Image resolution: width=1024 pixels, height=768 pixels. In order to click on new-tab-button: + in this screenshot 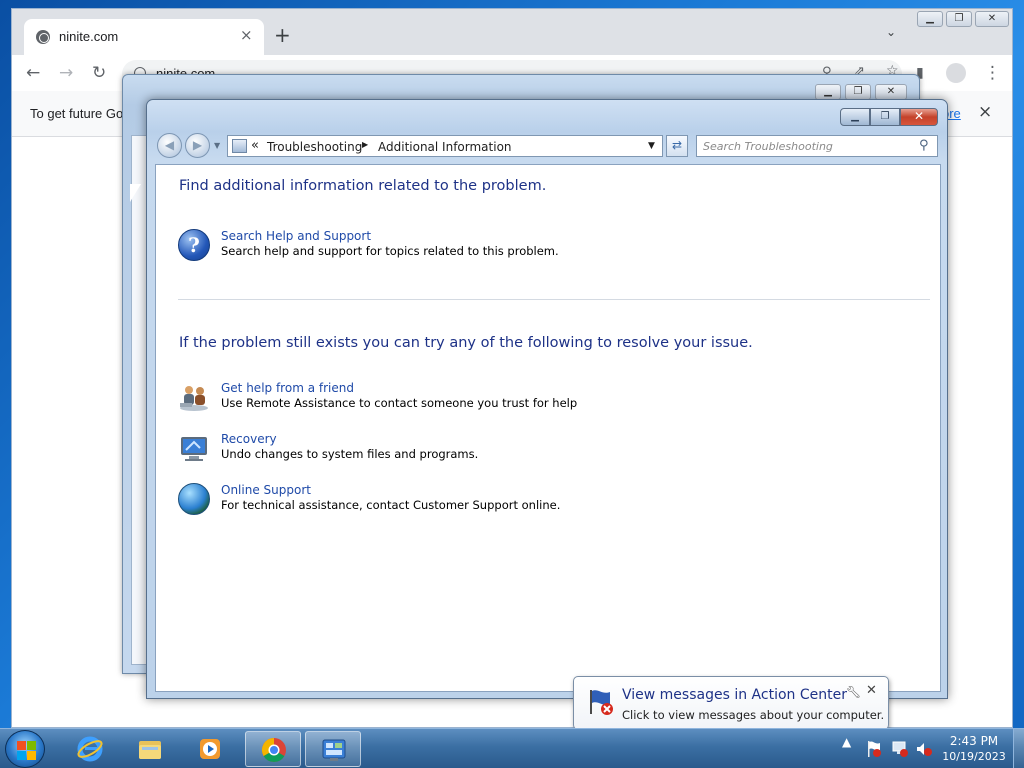, I will do `click(282, 35)`.